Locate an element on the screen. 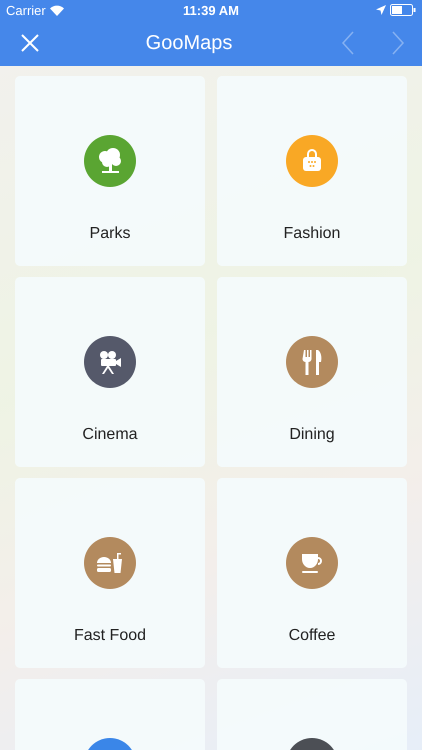 The width and height of the screenshot is (422, 750). category-label: Dining is located at coordinates (312, 435).